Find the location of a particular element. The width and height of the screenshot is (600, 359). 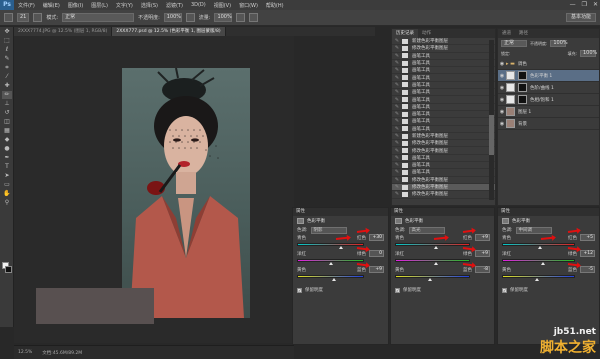

brush-tool-icon is located at coordinates (8, 17).